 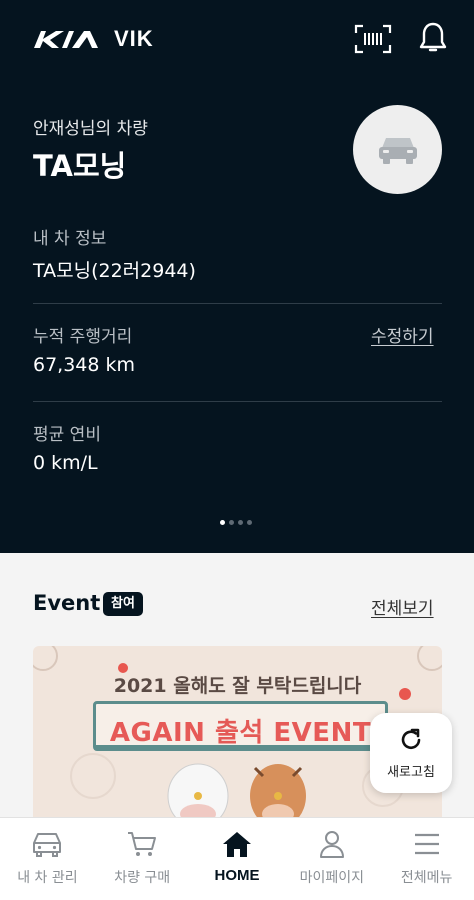 I want to click on tab-label: 전체메뉴, so click(x=426, y=878).